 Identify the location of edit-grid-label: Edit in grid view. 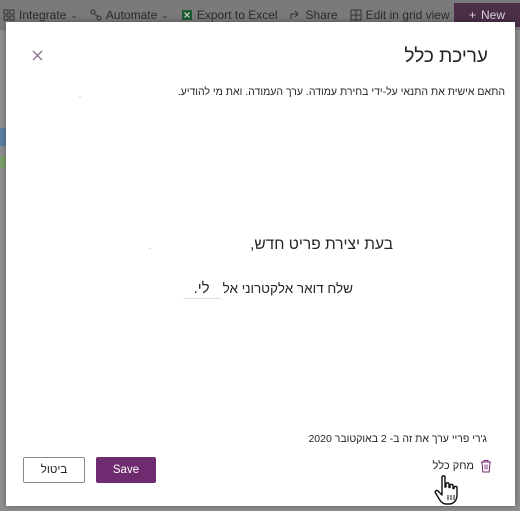
(407, 15).